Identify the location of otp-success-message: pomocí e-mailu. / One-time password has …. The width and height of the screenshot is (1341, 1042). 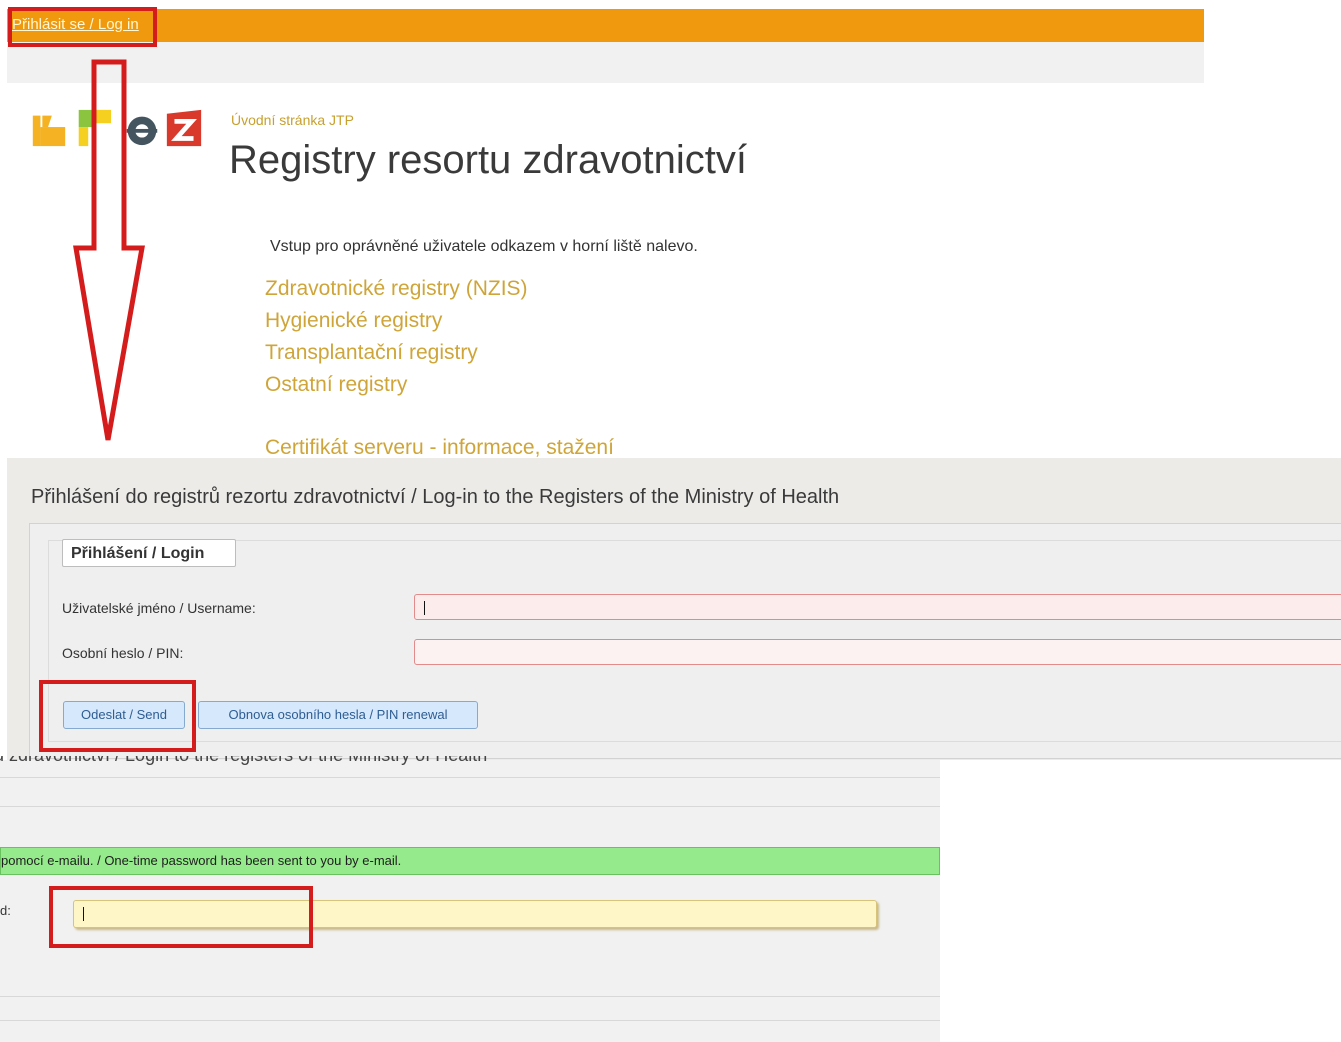
(470, 861).